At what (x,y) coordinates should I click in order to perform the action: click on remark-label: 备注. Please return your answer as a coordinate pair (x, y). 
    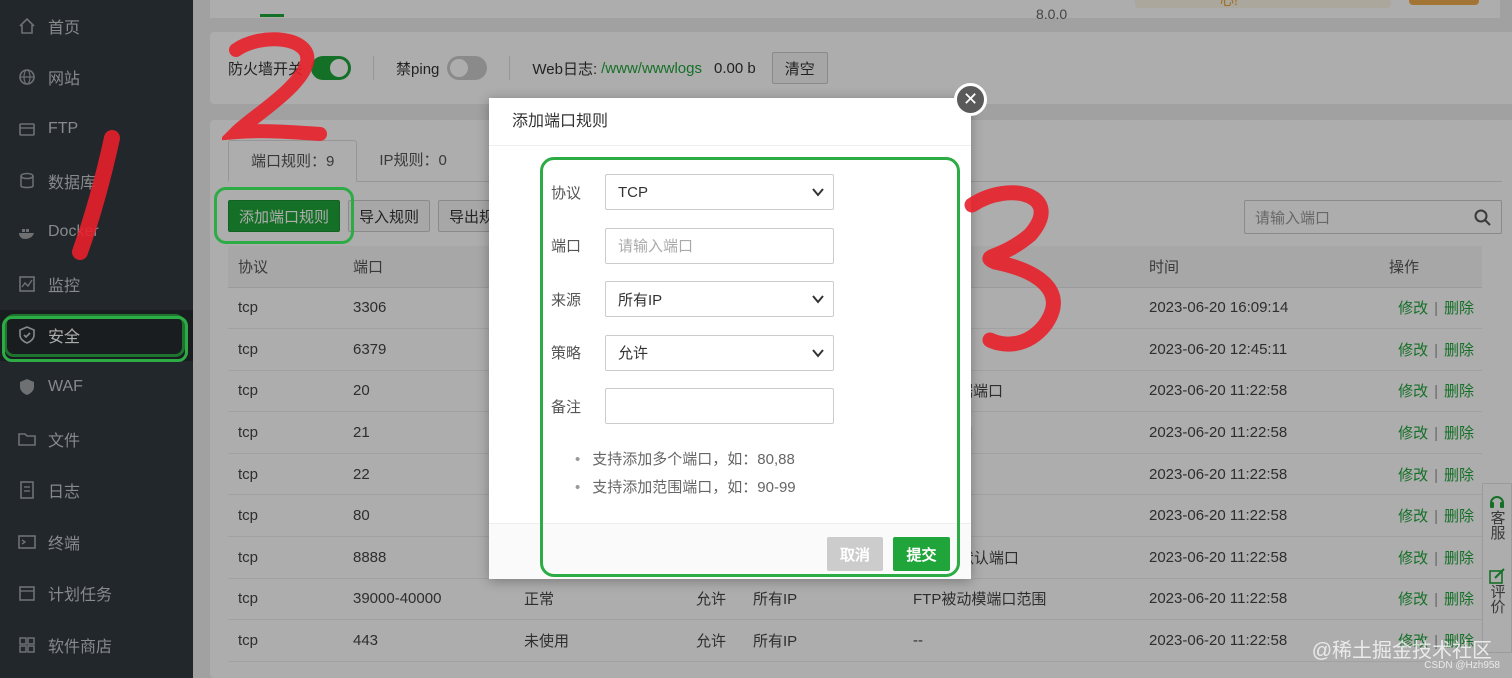
    Looking at the image, I should click on (565, 407).